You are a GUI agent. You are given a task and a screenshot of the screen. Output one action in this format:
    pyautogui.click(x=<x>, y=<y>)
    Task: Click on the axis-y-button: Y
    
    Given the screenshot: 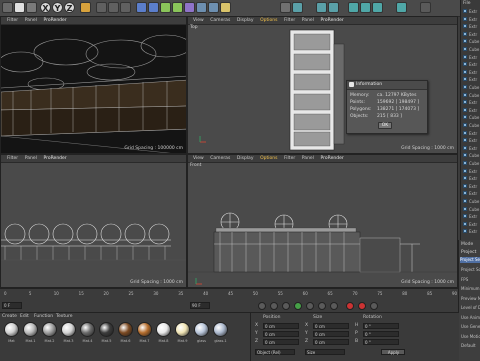 What is the action you would take?
    pyautogui.click(x=57, y=7)
    